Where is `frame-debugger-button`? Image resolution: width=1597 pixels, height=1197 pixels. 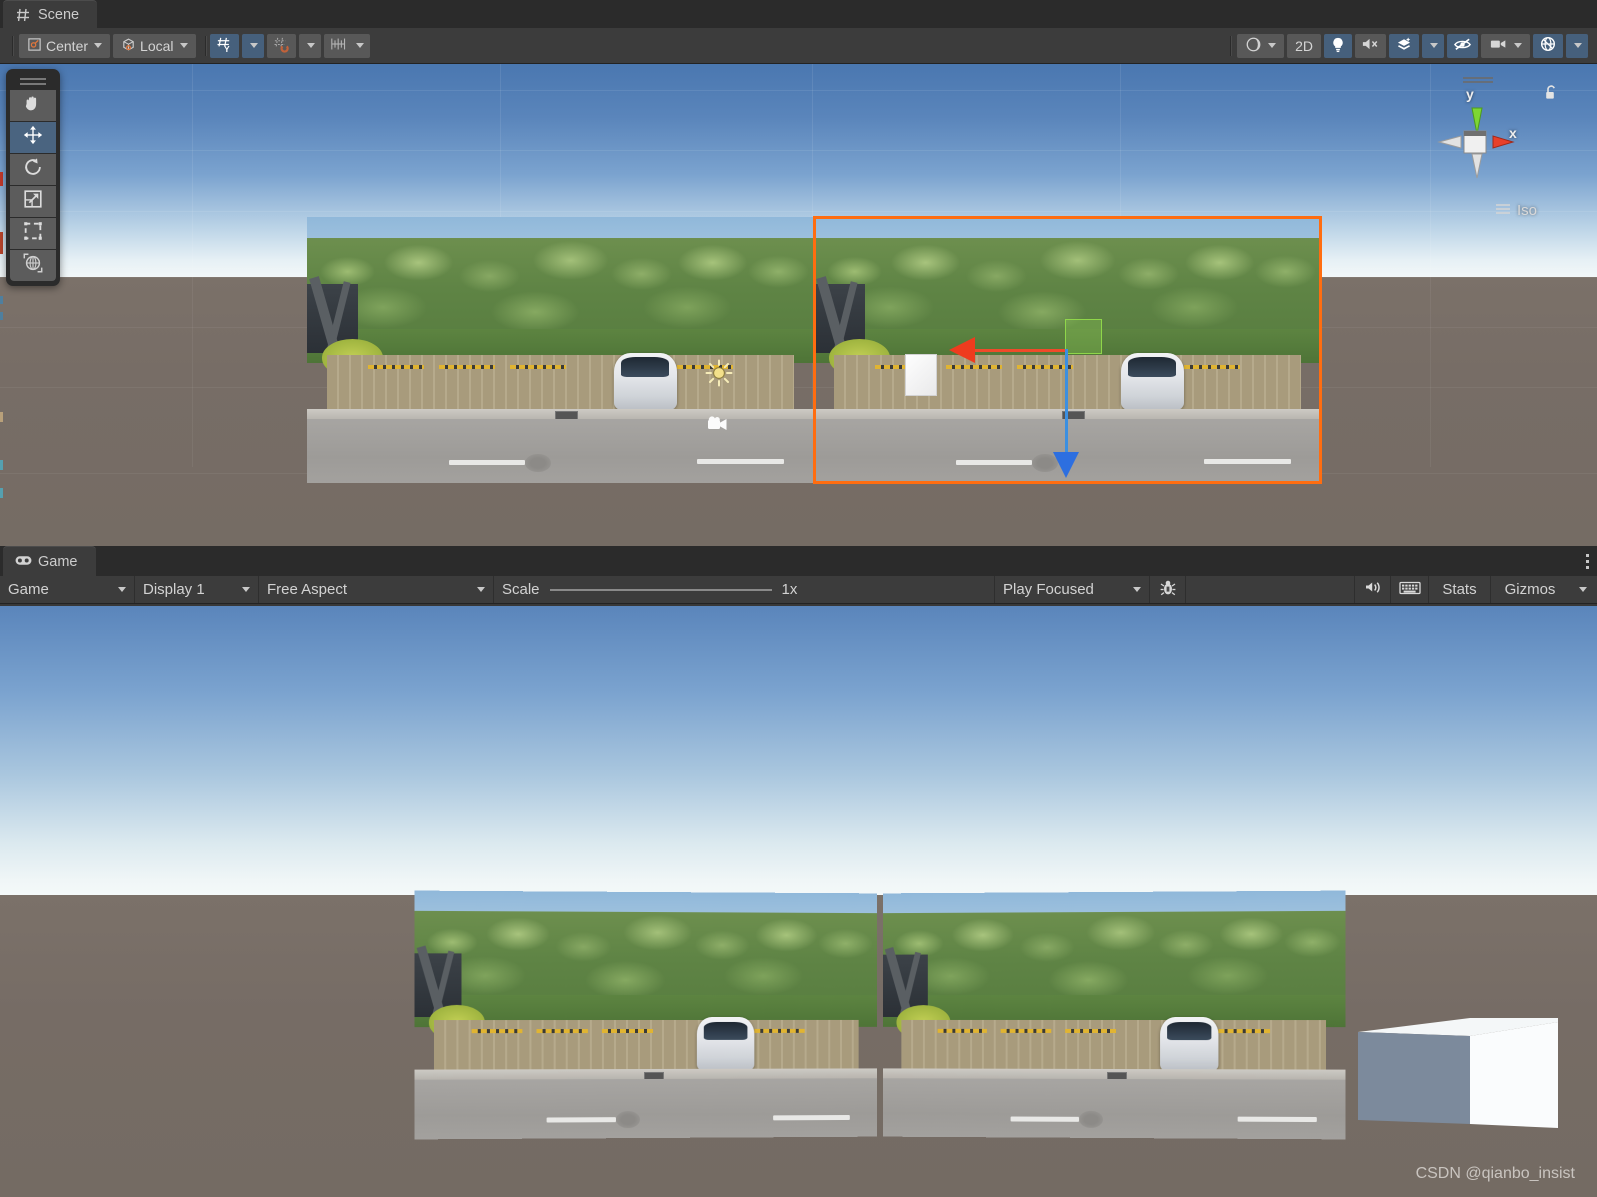
frame-debugger-button is located at coordinates (1410, 589).